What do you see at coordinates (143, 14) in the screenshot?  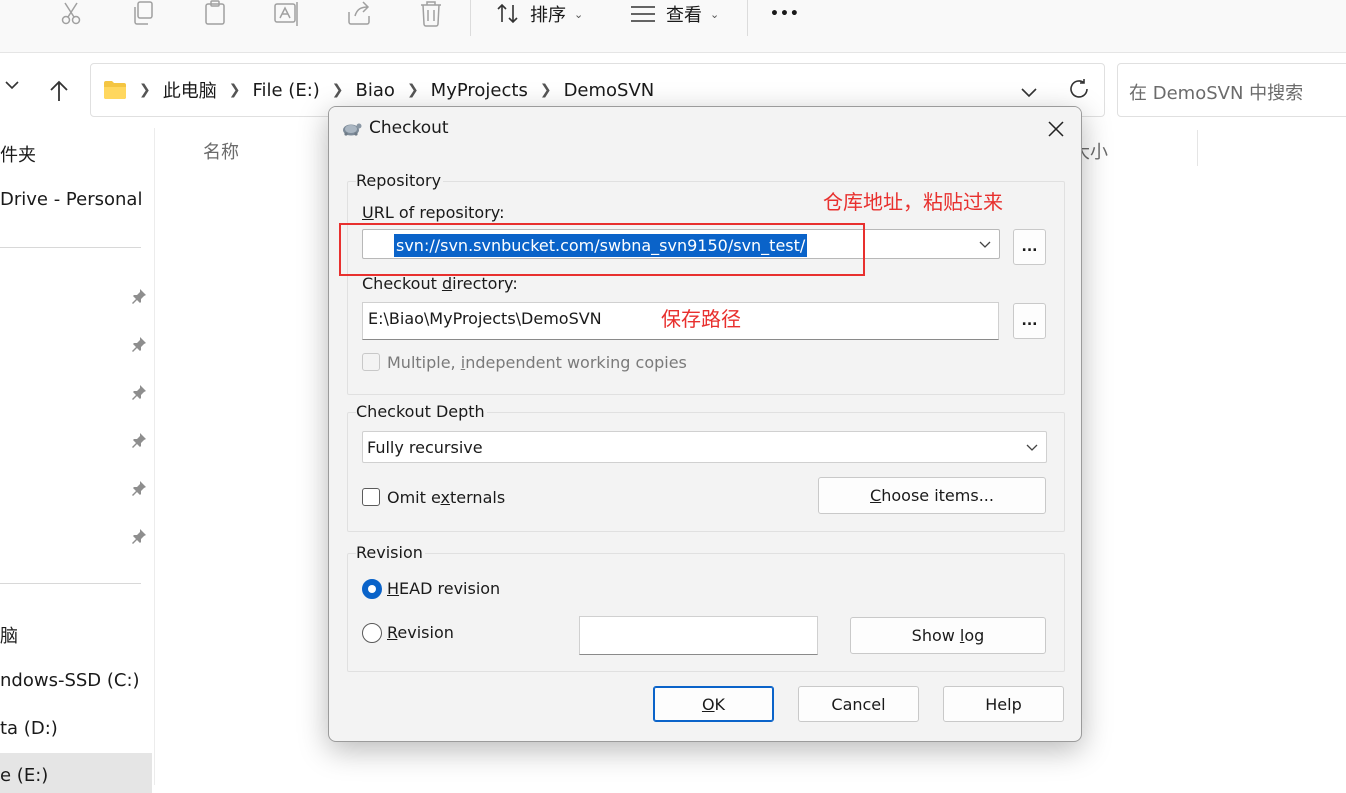 I see `copy-icon` at bounding box center [143, 14].